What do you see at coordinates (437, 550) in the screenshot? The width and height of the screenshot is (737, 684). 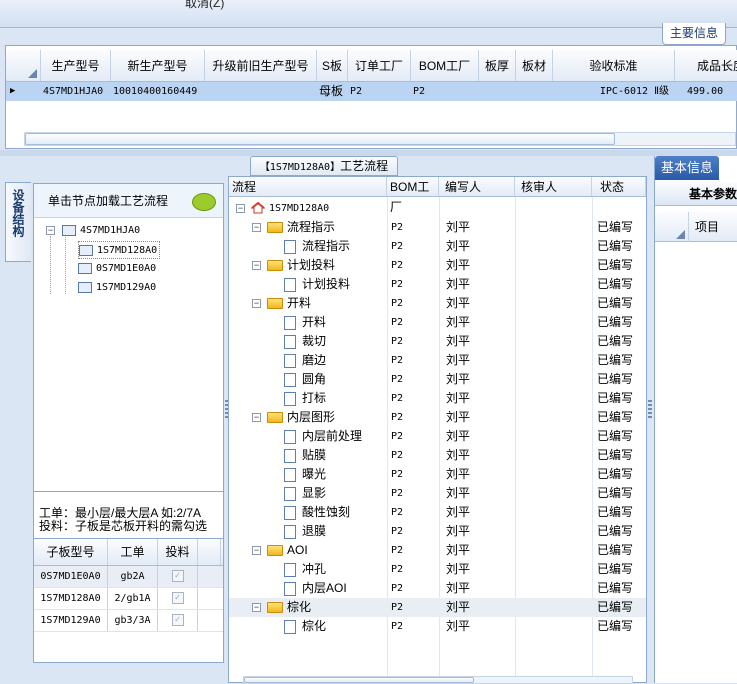 I see `tree-row-group: − AOI P2 刘平 已编写` at bounding box center [437, 550].